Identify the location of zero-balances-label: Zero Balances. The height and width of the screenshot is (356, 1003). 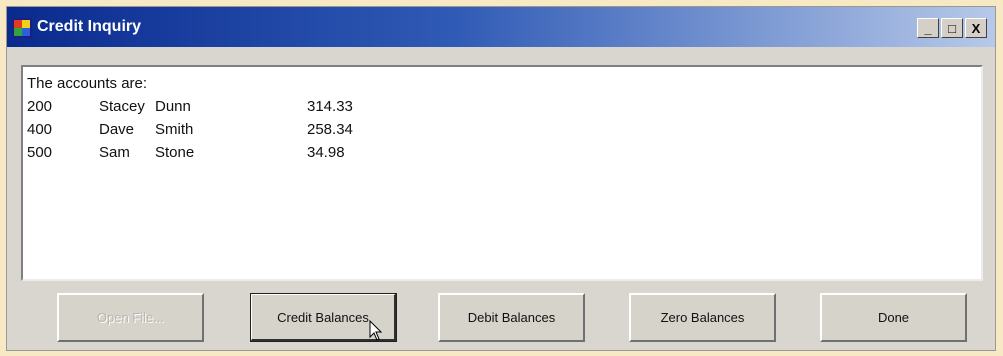
(702, 317).